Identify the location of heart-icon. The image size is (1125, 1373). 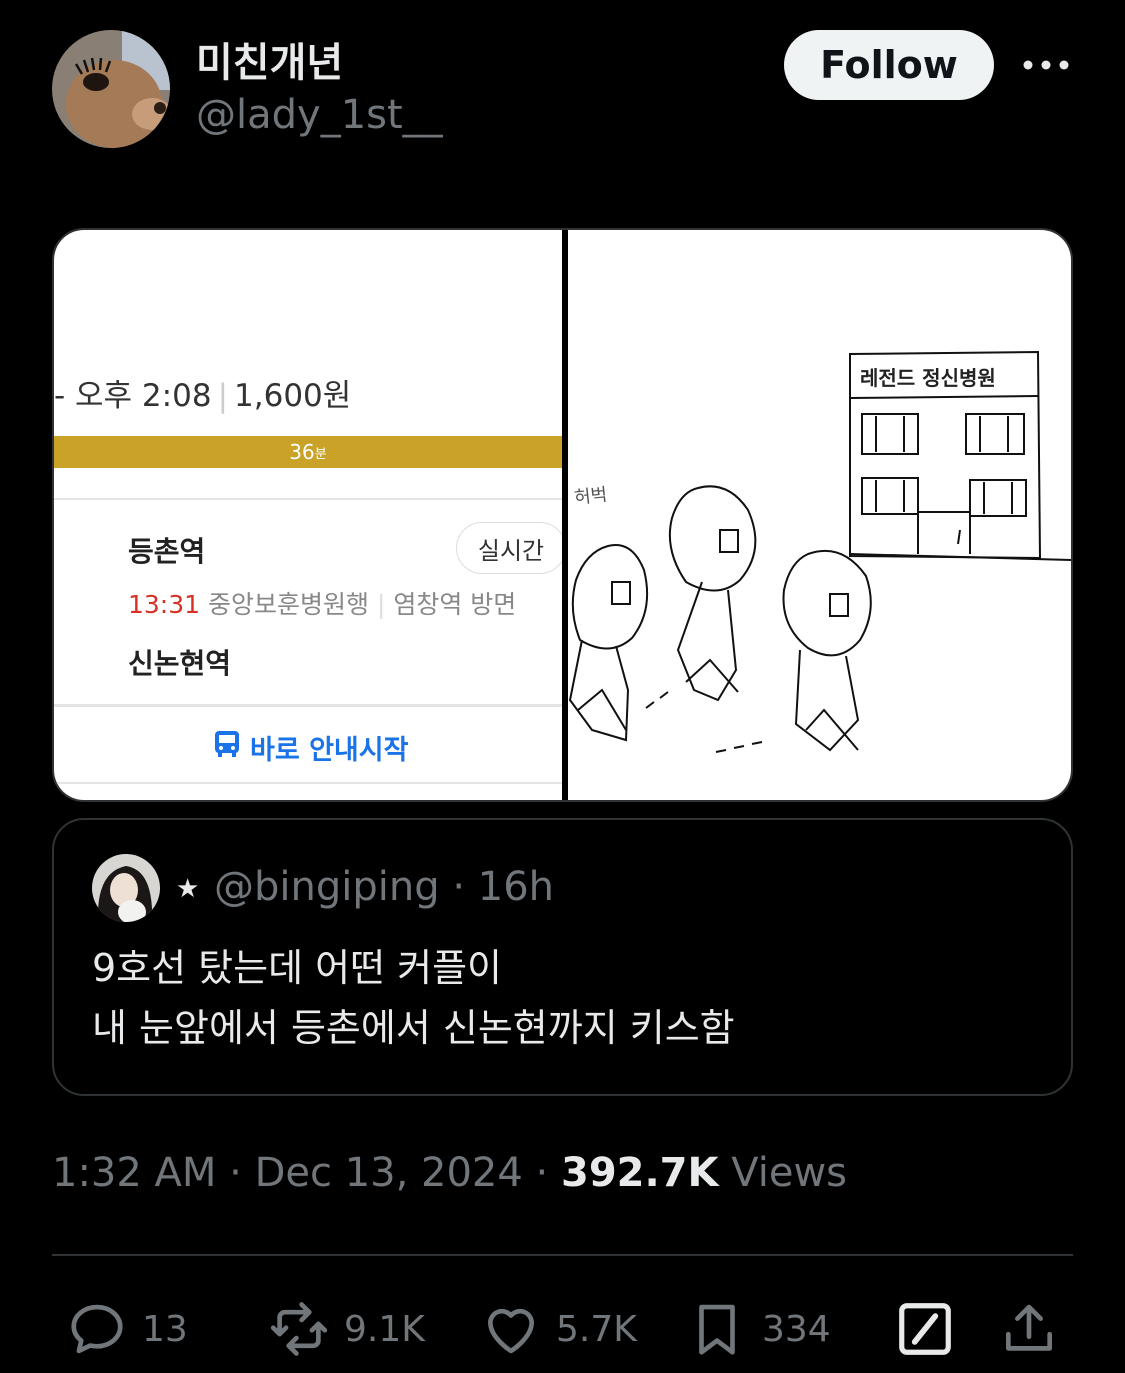
(511, 1331).